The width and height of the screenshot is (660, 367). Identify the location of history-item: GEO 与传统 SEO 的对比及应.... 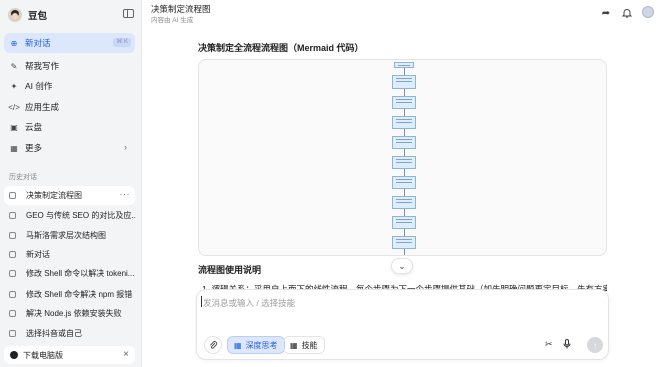
(69, 215).